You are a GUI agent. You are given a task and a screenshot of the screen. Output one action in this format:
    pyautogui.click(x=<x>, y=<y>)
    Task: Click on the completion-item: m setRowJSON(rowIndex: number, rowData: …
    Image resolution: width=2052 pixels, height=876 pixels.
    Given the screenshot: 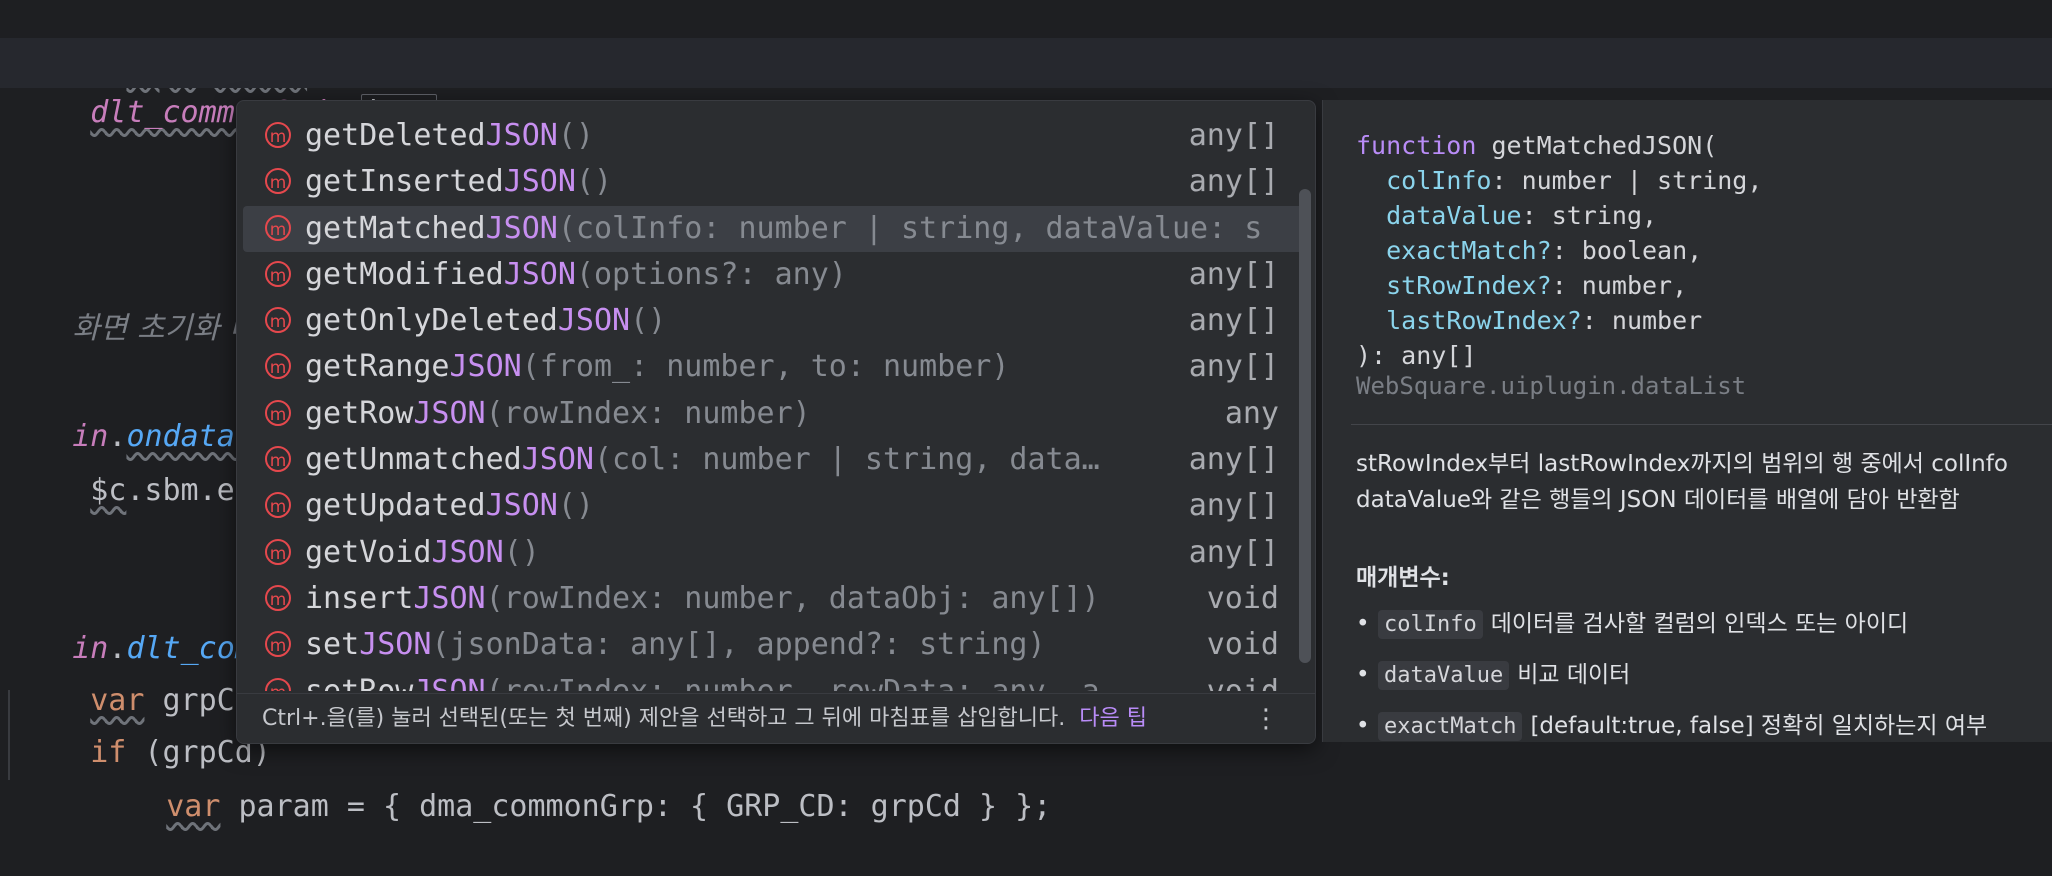 What is the action you would take?
    pyautogui.click(x=776, y=680)
    